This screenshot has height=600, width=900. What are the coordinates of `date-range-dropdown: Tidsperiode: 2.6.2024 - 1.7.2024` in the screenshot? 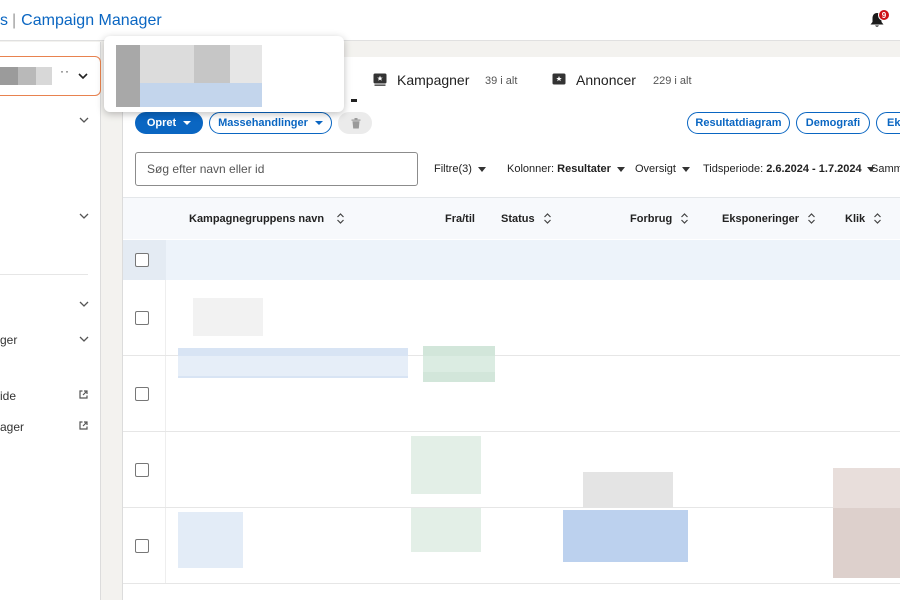 It's located at (789, 169).